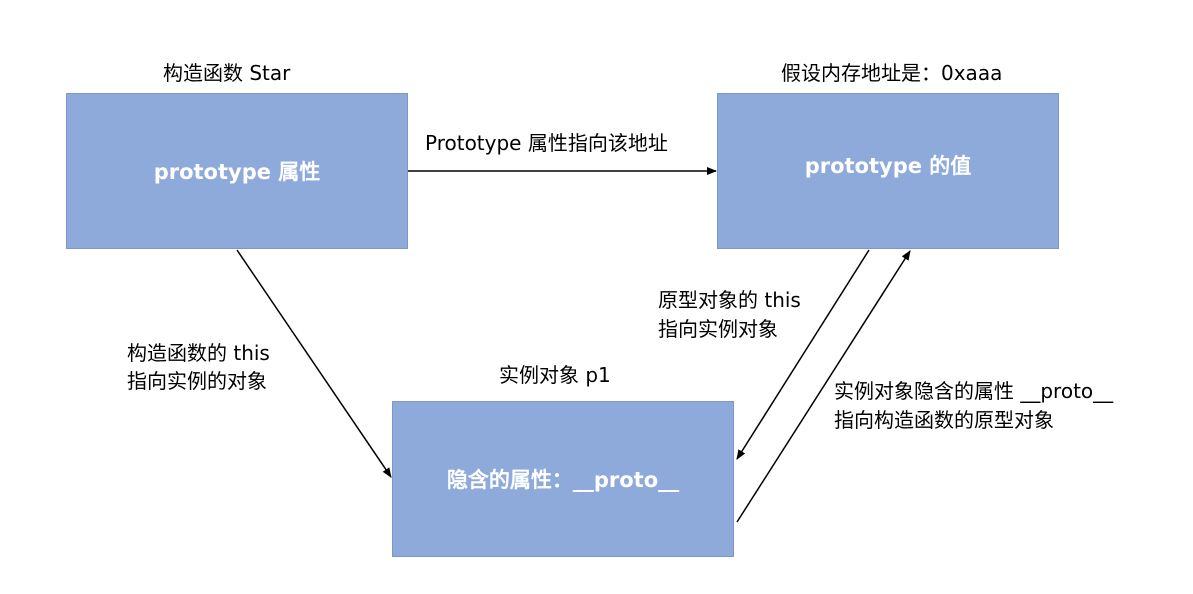  I want to click on proto-link-label-line2: 指向构造函数的原型对象, so click(944, 420).